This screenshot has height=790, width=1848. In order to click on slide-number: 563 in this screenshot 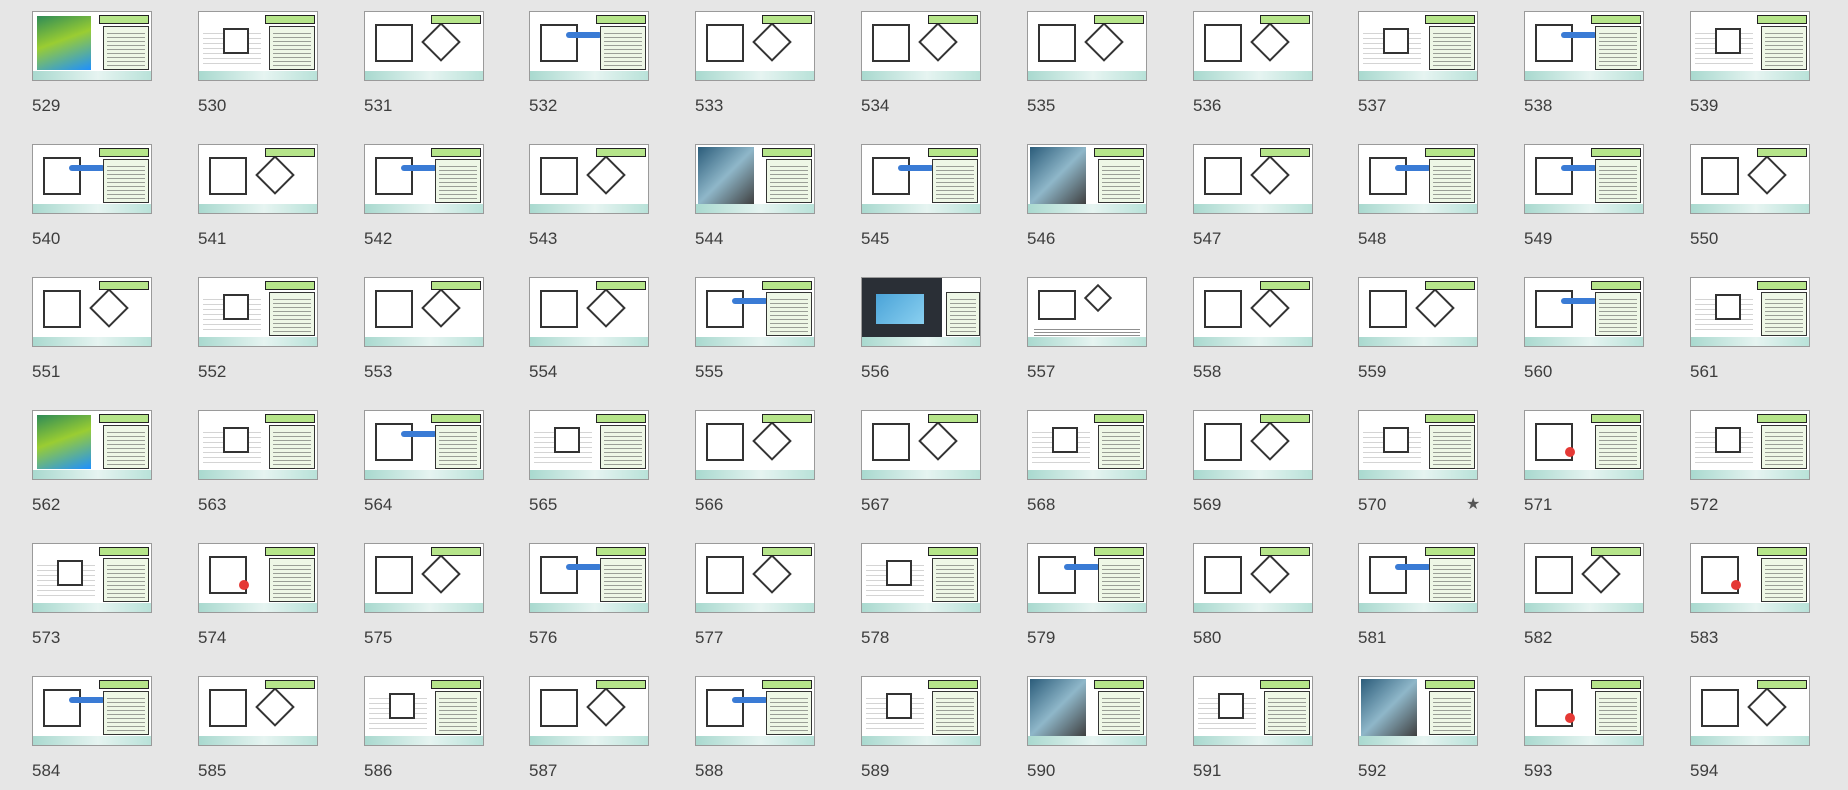, I will do `click(212, 504)`.